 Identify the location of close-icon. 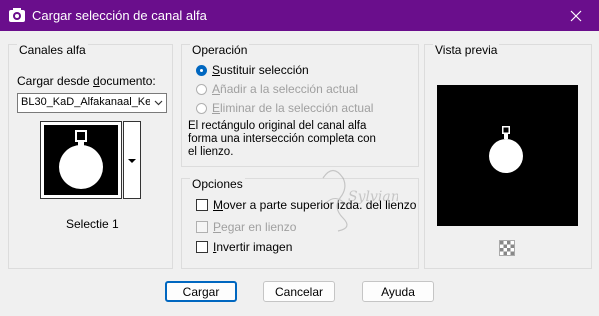
(576, 15).